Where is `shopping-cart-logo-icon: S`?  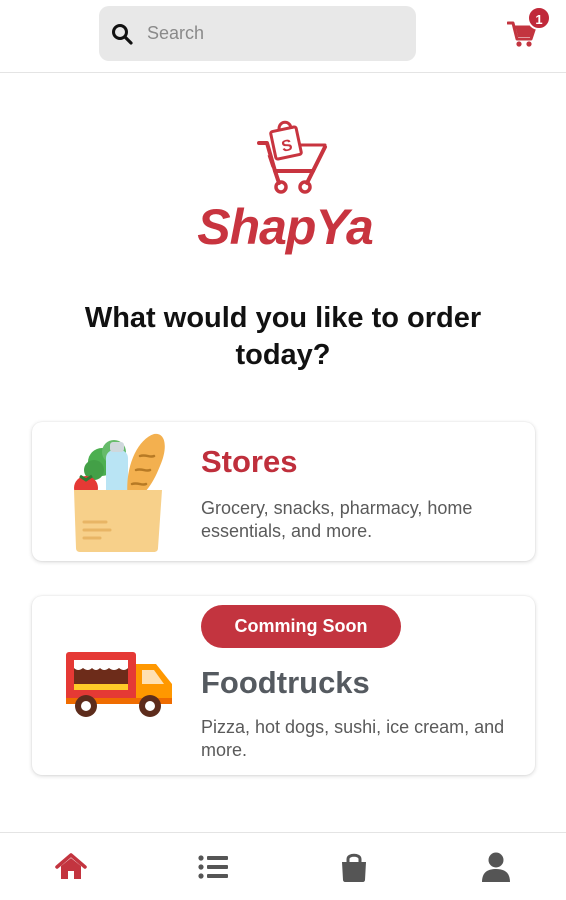 shopping-cart-logo-icon: S is located at coordinates (292, 157).